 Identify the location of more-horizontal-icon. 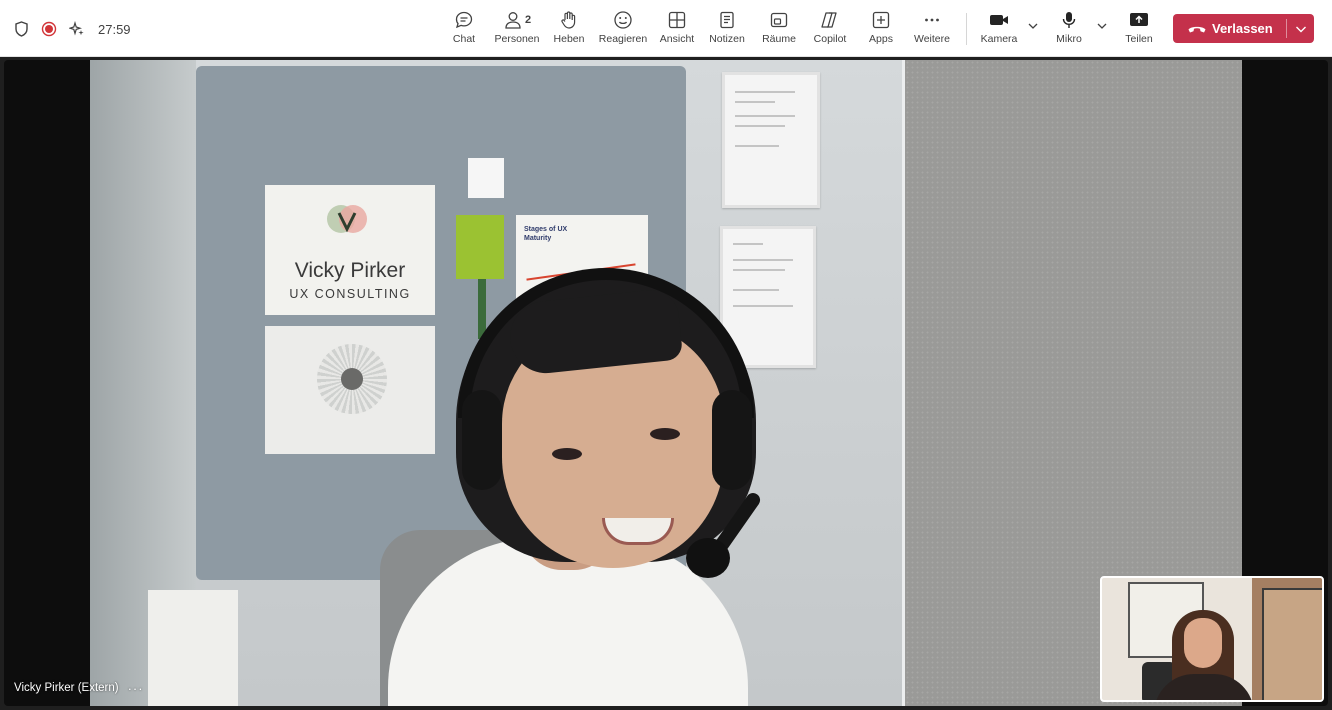
(932, 20).